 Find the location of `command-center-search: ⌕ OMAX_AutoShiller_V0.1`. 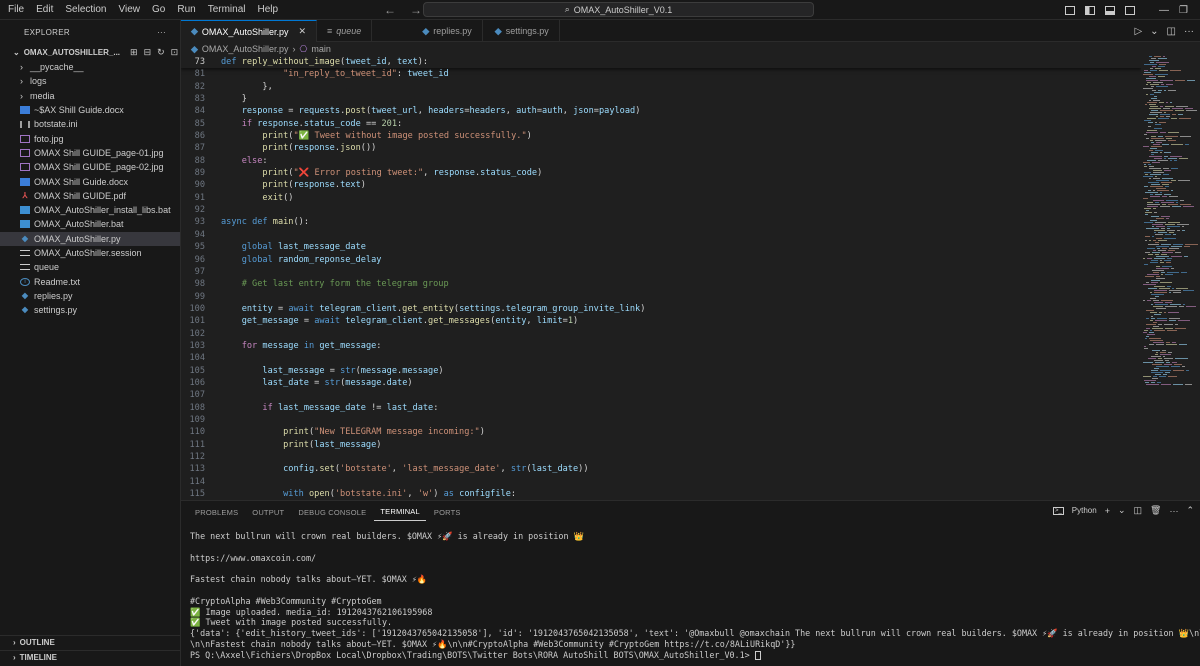

command-center-search: ⌕ OMAX_AutoShiller_V0.1 is located at coordinates (618, 9).